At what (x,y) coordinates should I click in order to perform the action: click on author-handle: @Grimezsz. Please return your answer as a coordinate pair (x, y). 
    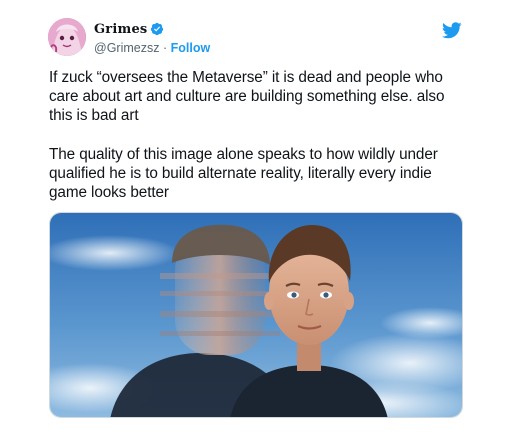
    Looking at the image, I should click on (126, 48).